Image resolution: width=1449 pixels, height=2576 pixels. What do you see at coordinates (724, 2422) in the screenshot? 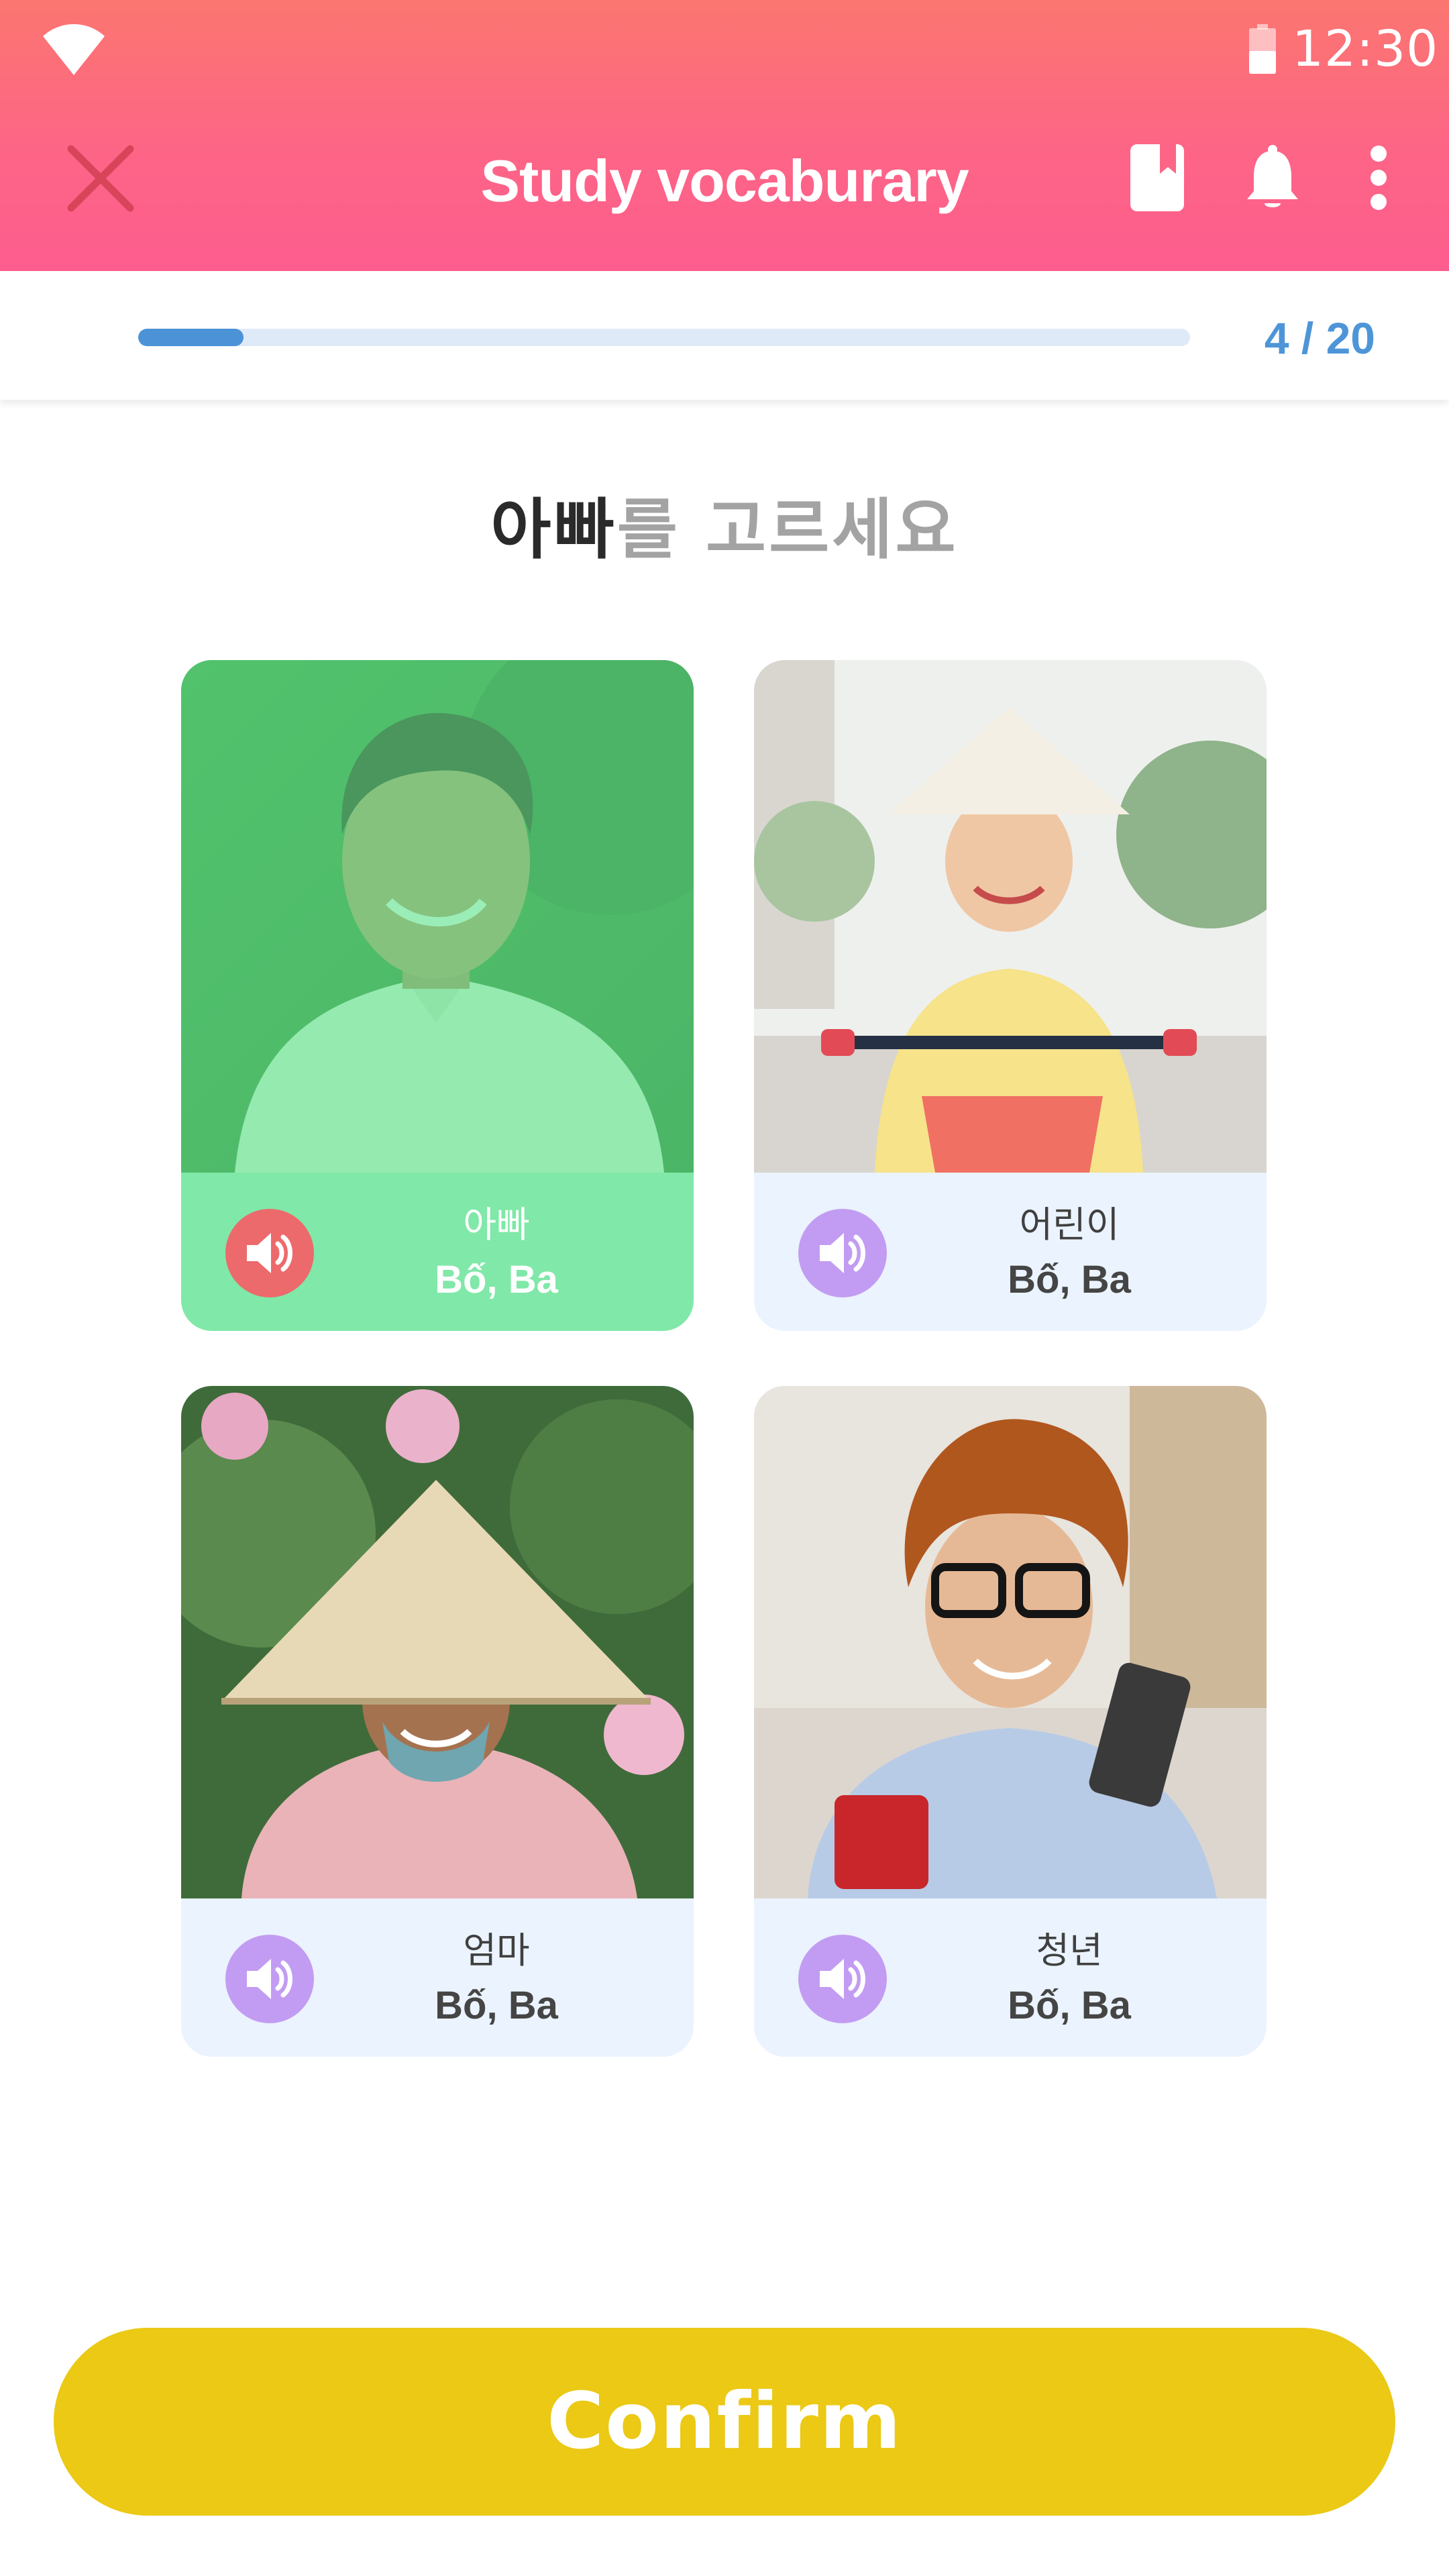
I see `confirm-button: Confirm` at bounding box center [724, 2422].